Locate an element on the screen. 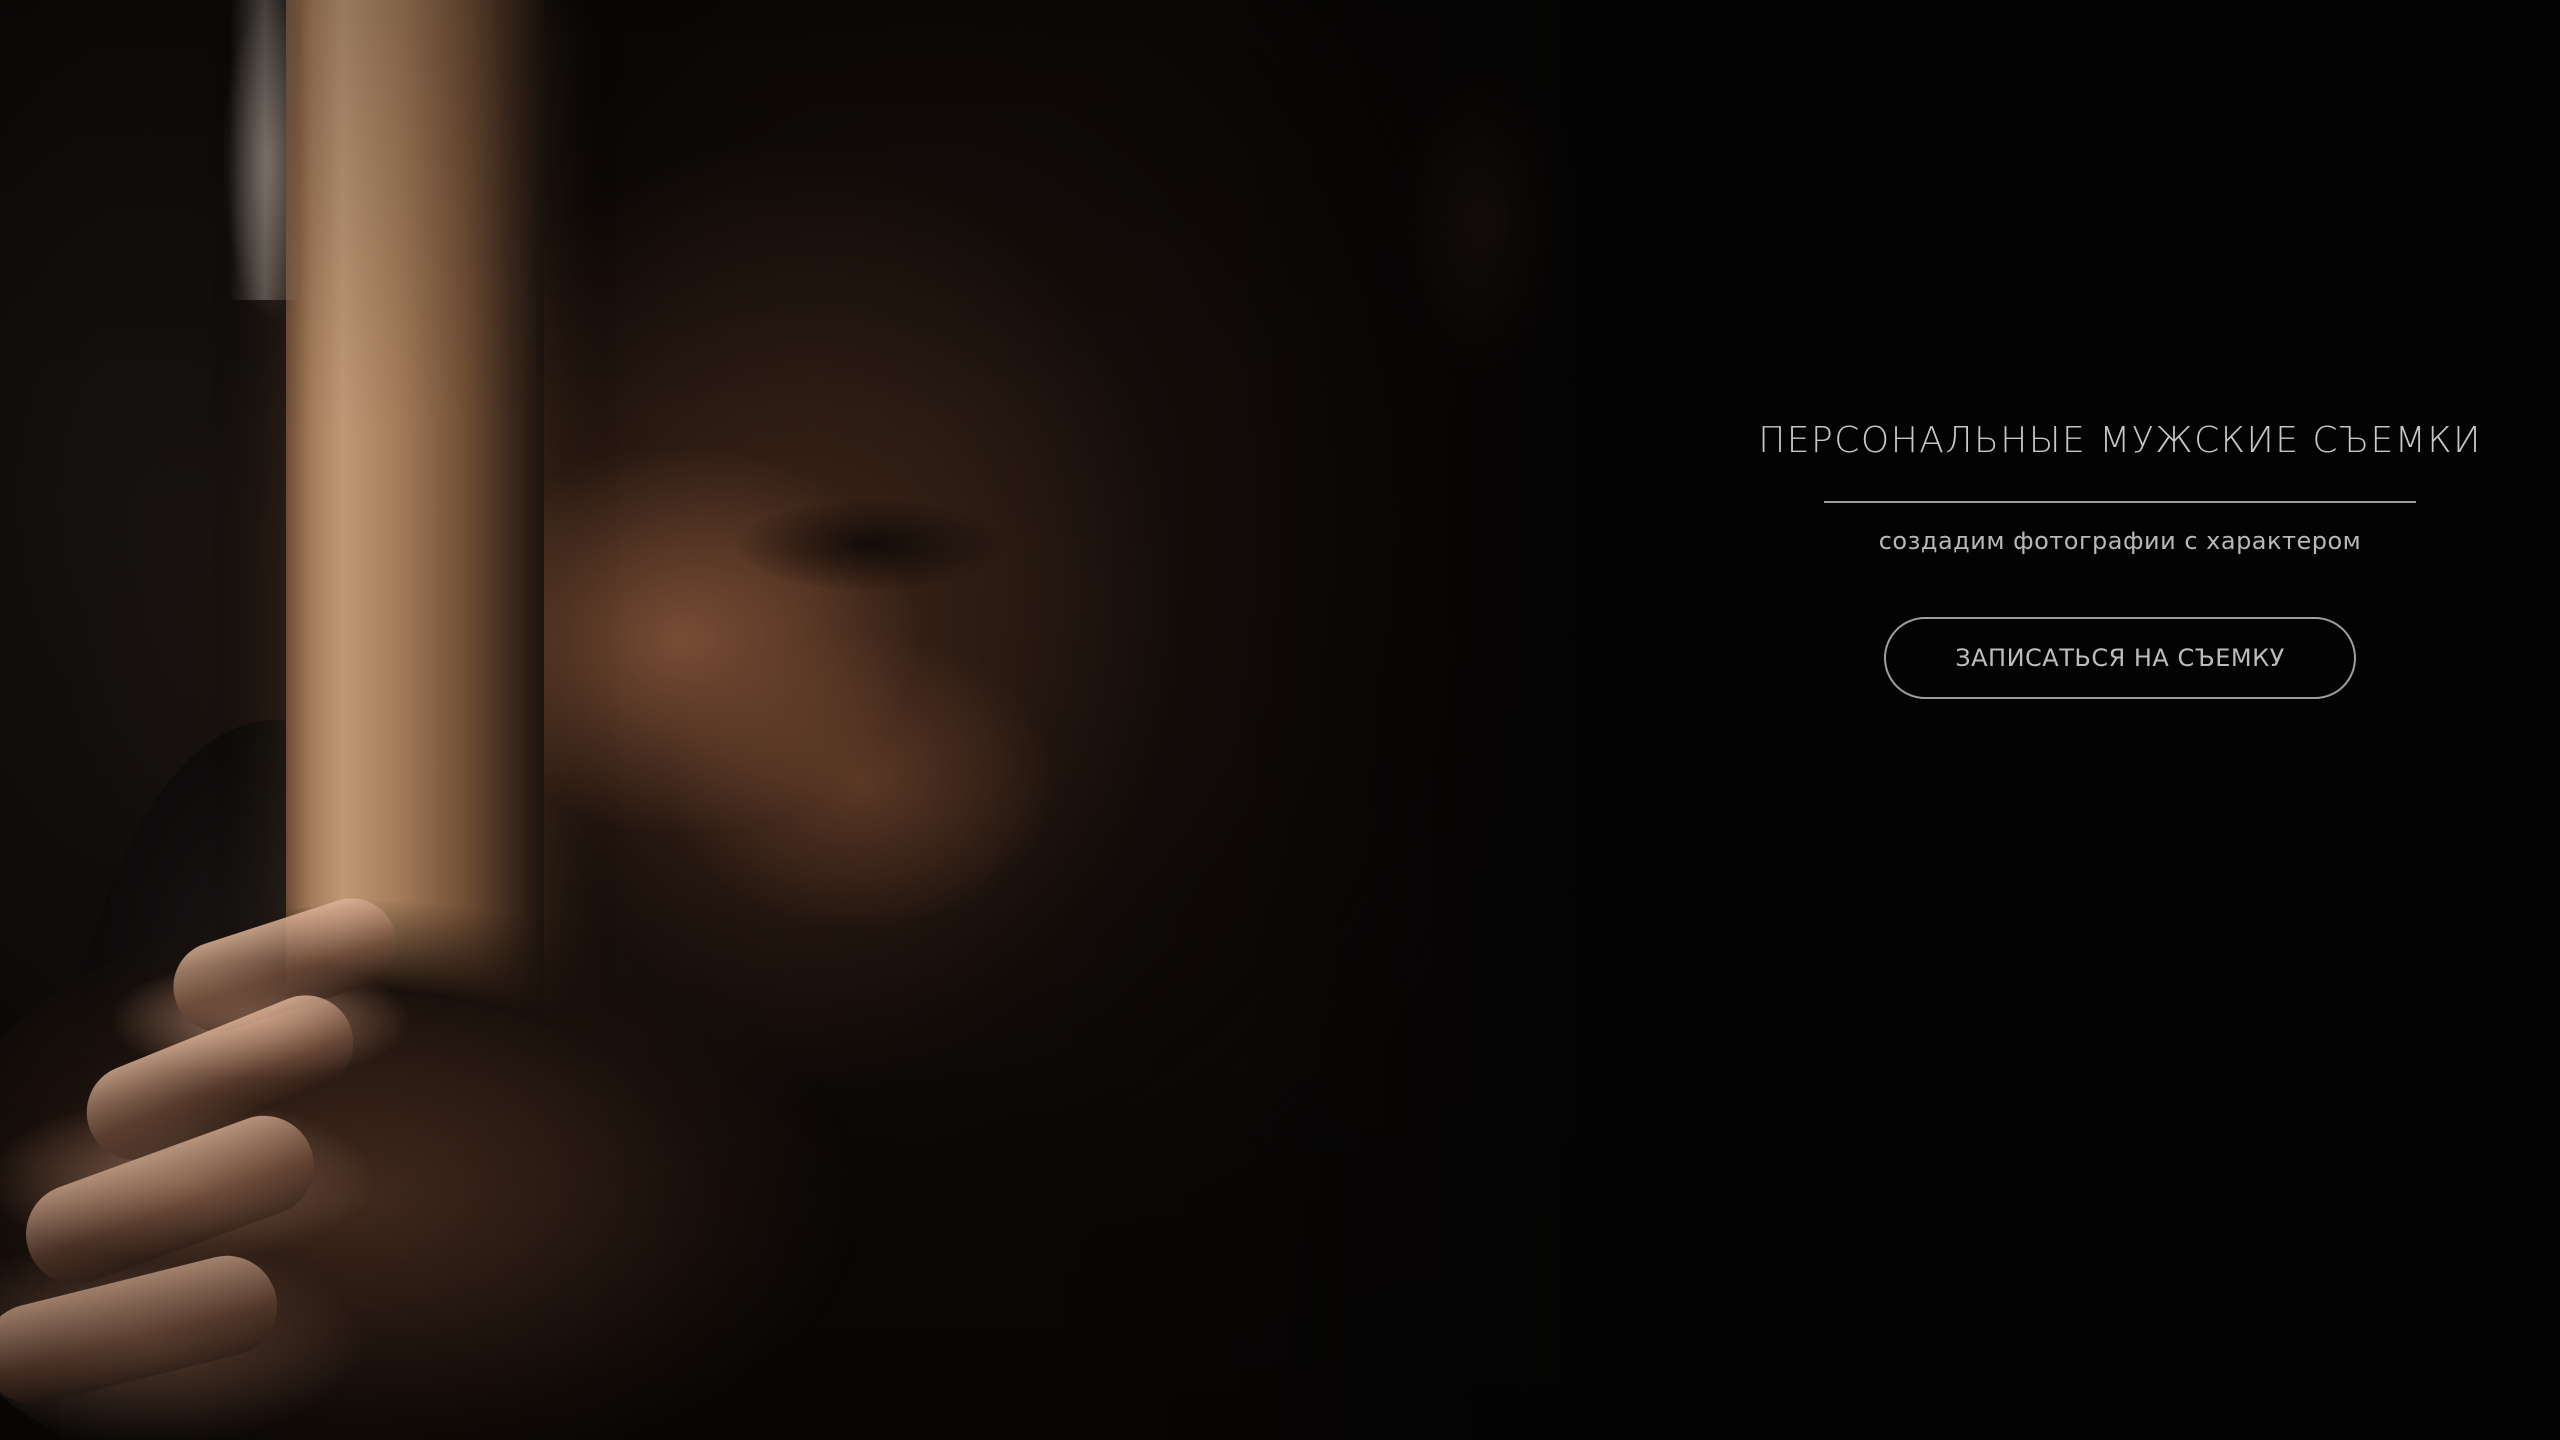 The width and height of the screenshot is (2560, 1440). hero-headline: ПЕРСОНАЛЬНЫЕ МУЖСКИЕ СЪЕМКИ is located at coordinates (2120, 440).